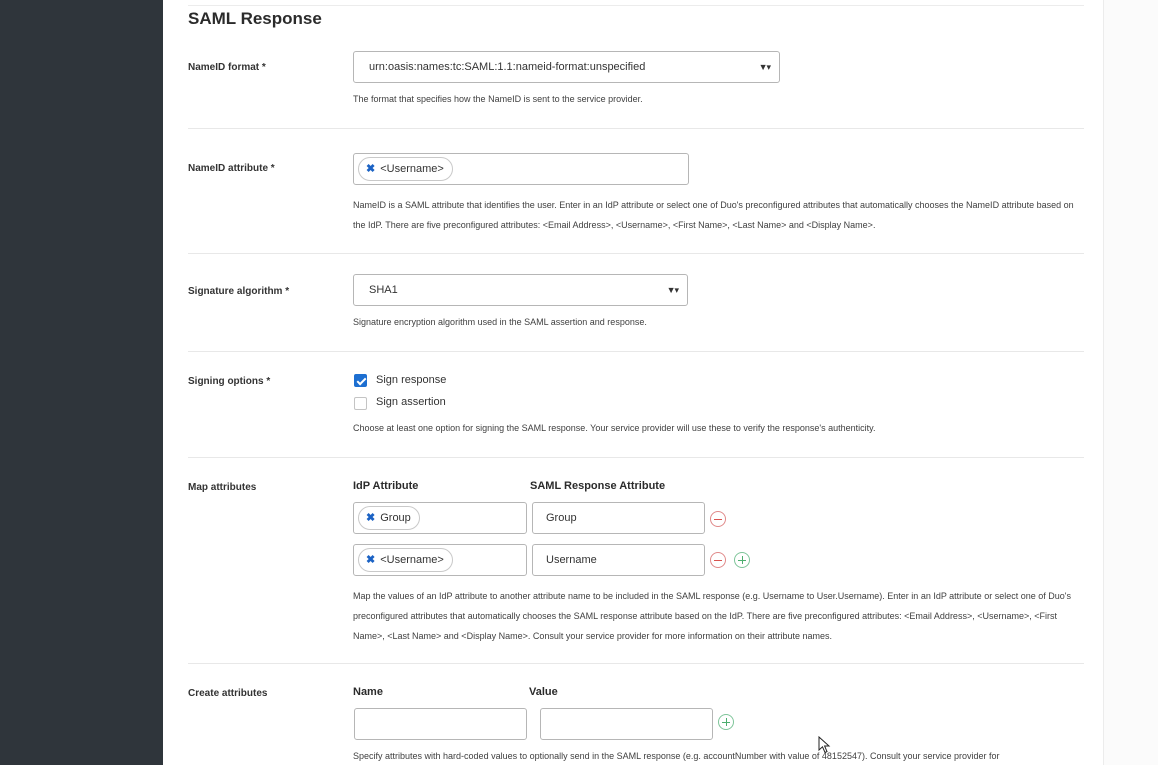  Describe the element at coordinates (229, 381) in the screenshot. I see `signing-options-label: Signing options *` at that location.